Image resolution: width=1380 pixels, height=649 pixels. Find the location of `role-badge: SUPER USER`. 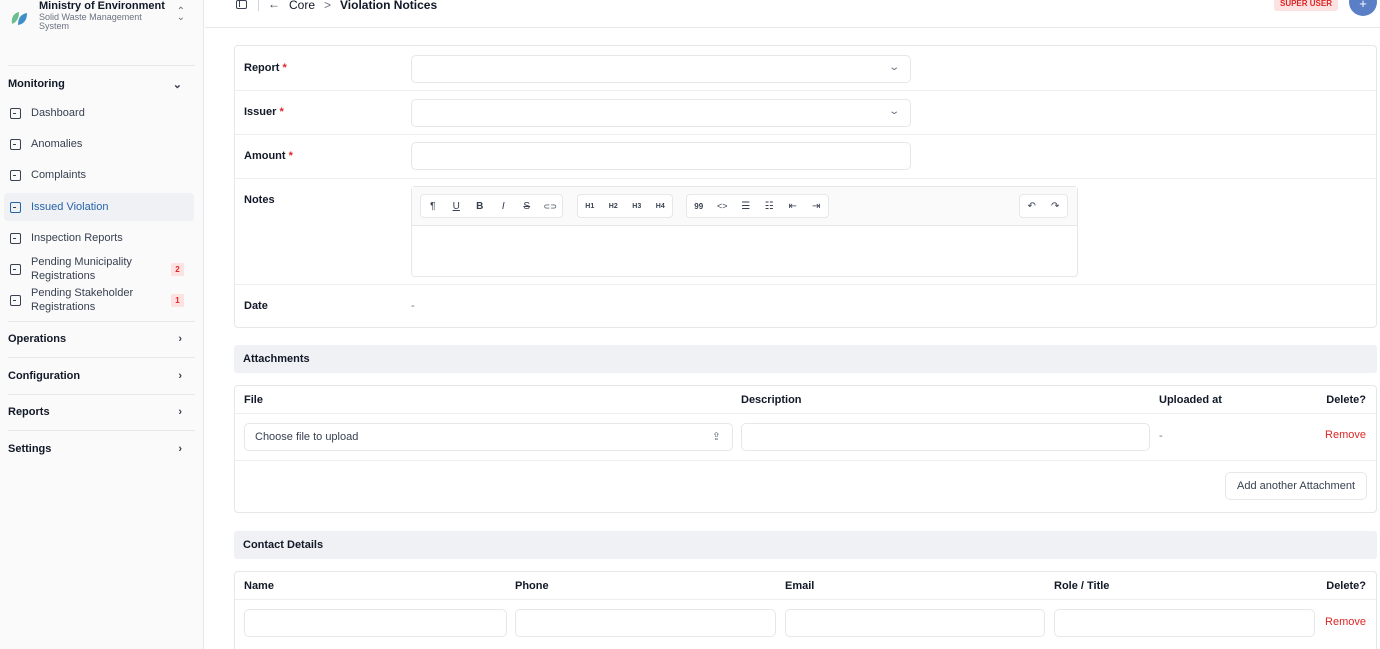

role-badge: SUPER USER is located at coordinates (1305, 5).